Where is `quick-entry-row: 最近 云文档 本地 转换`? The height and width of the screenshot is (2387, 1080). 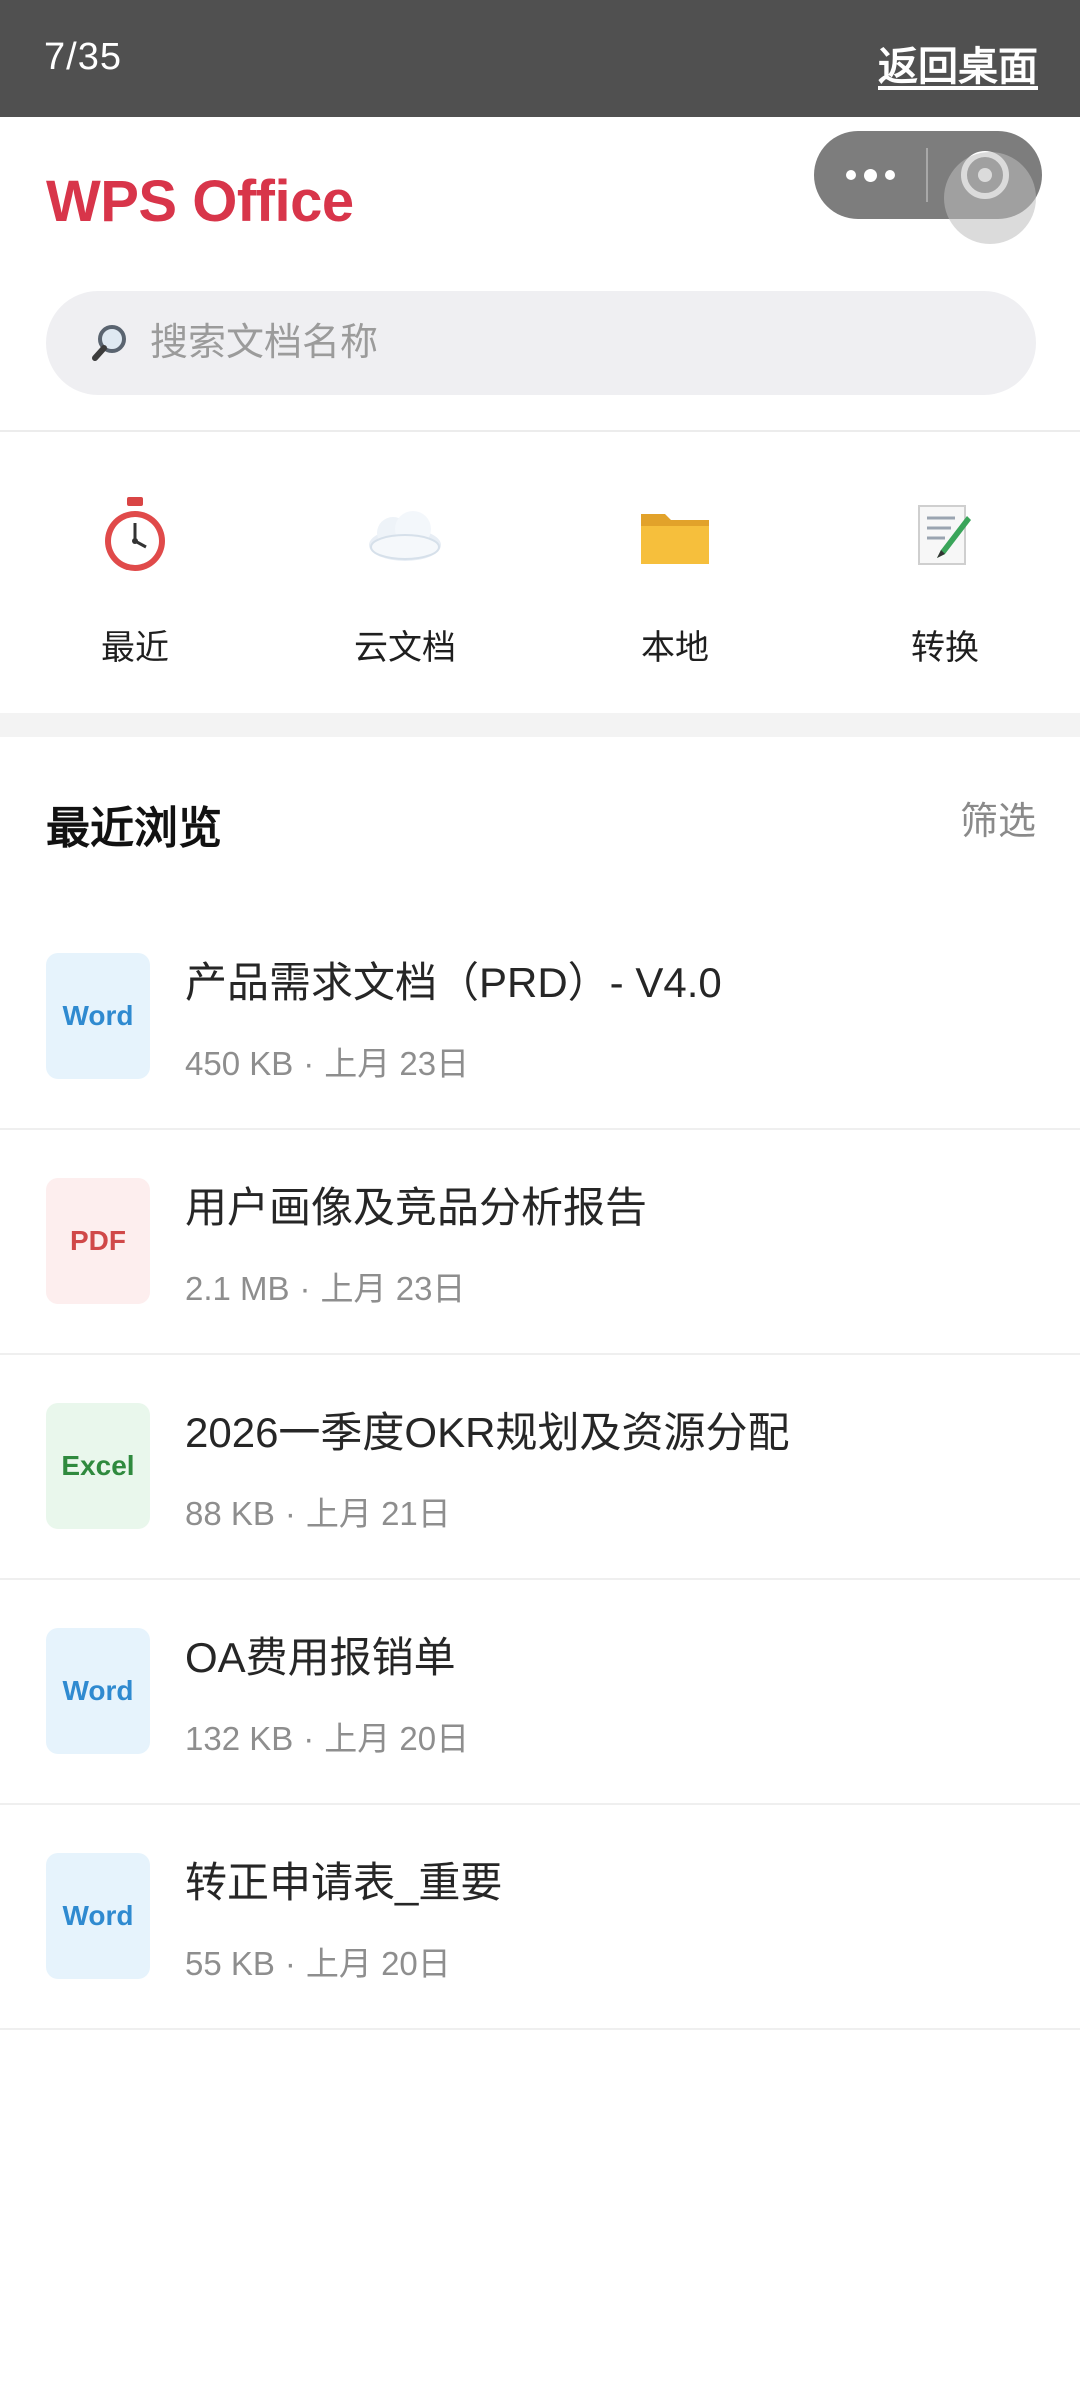
quick-entry-row: 最近 云文档 本地 转换 is located at coordinates (540, 580).